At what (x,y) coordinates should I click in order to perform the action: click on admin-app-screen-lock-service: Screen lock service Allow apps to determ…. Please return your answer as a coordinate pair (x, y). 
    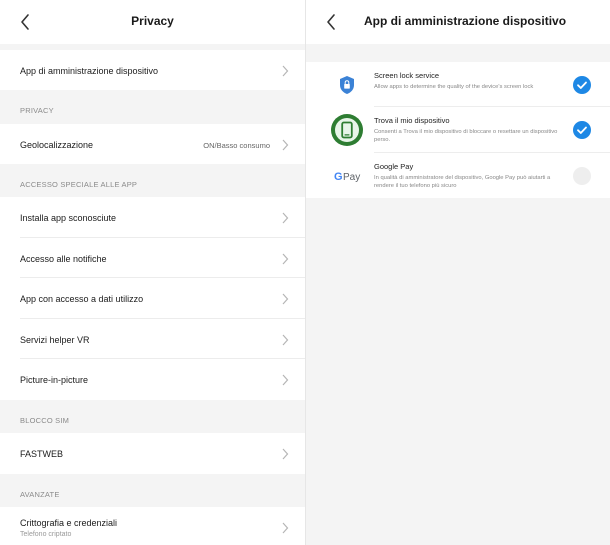
    Looking at the image, I should click on (458, 84).